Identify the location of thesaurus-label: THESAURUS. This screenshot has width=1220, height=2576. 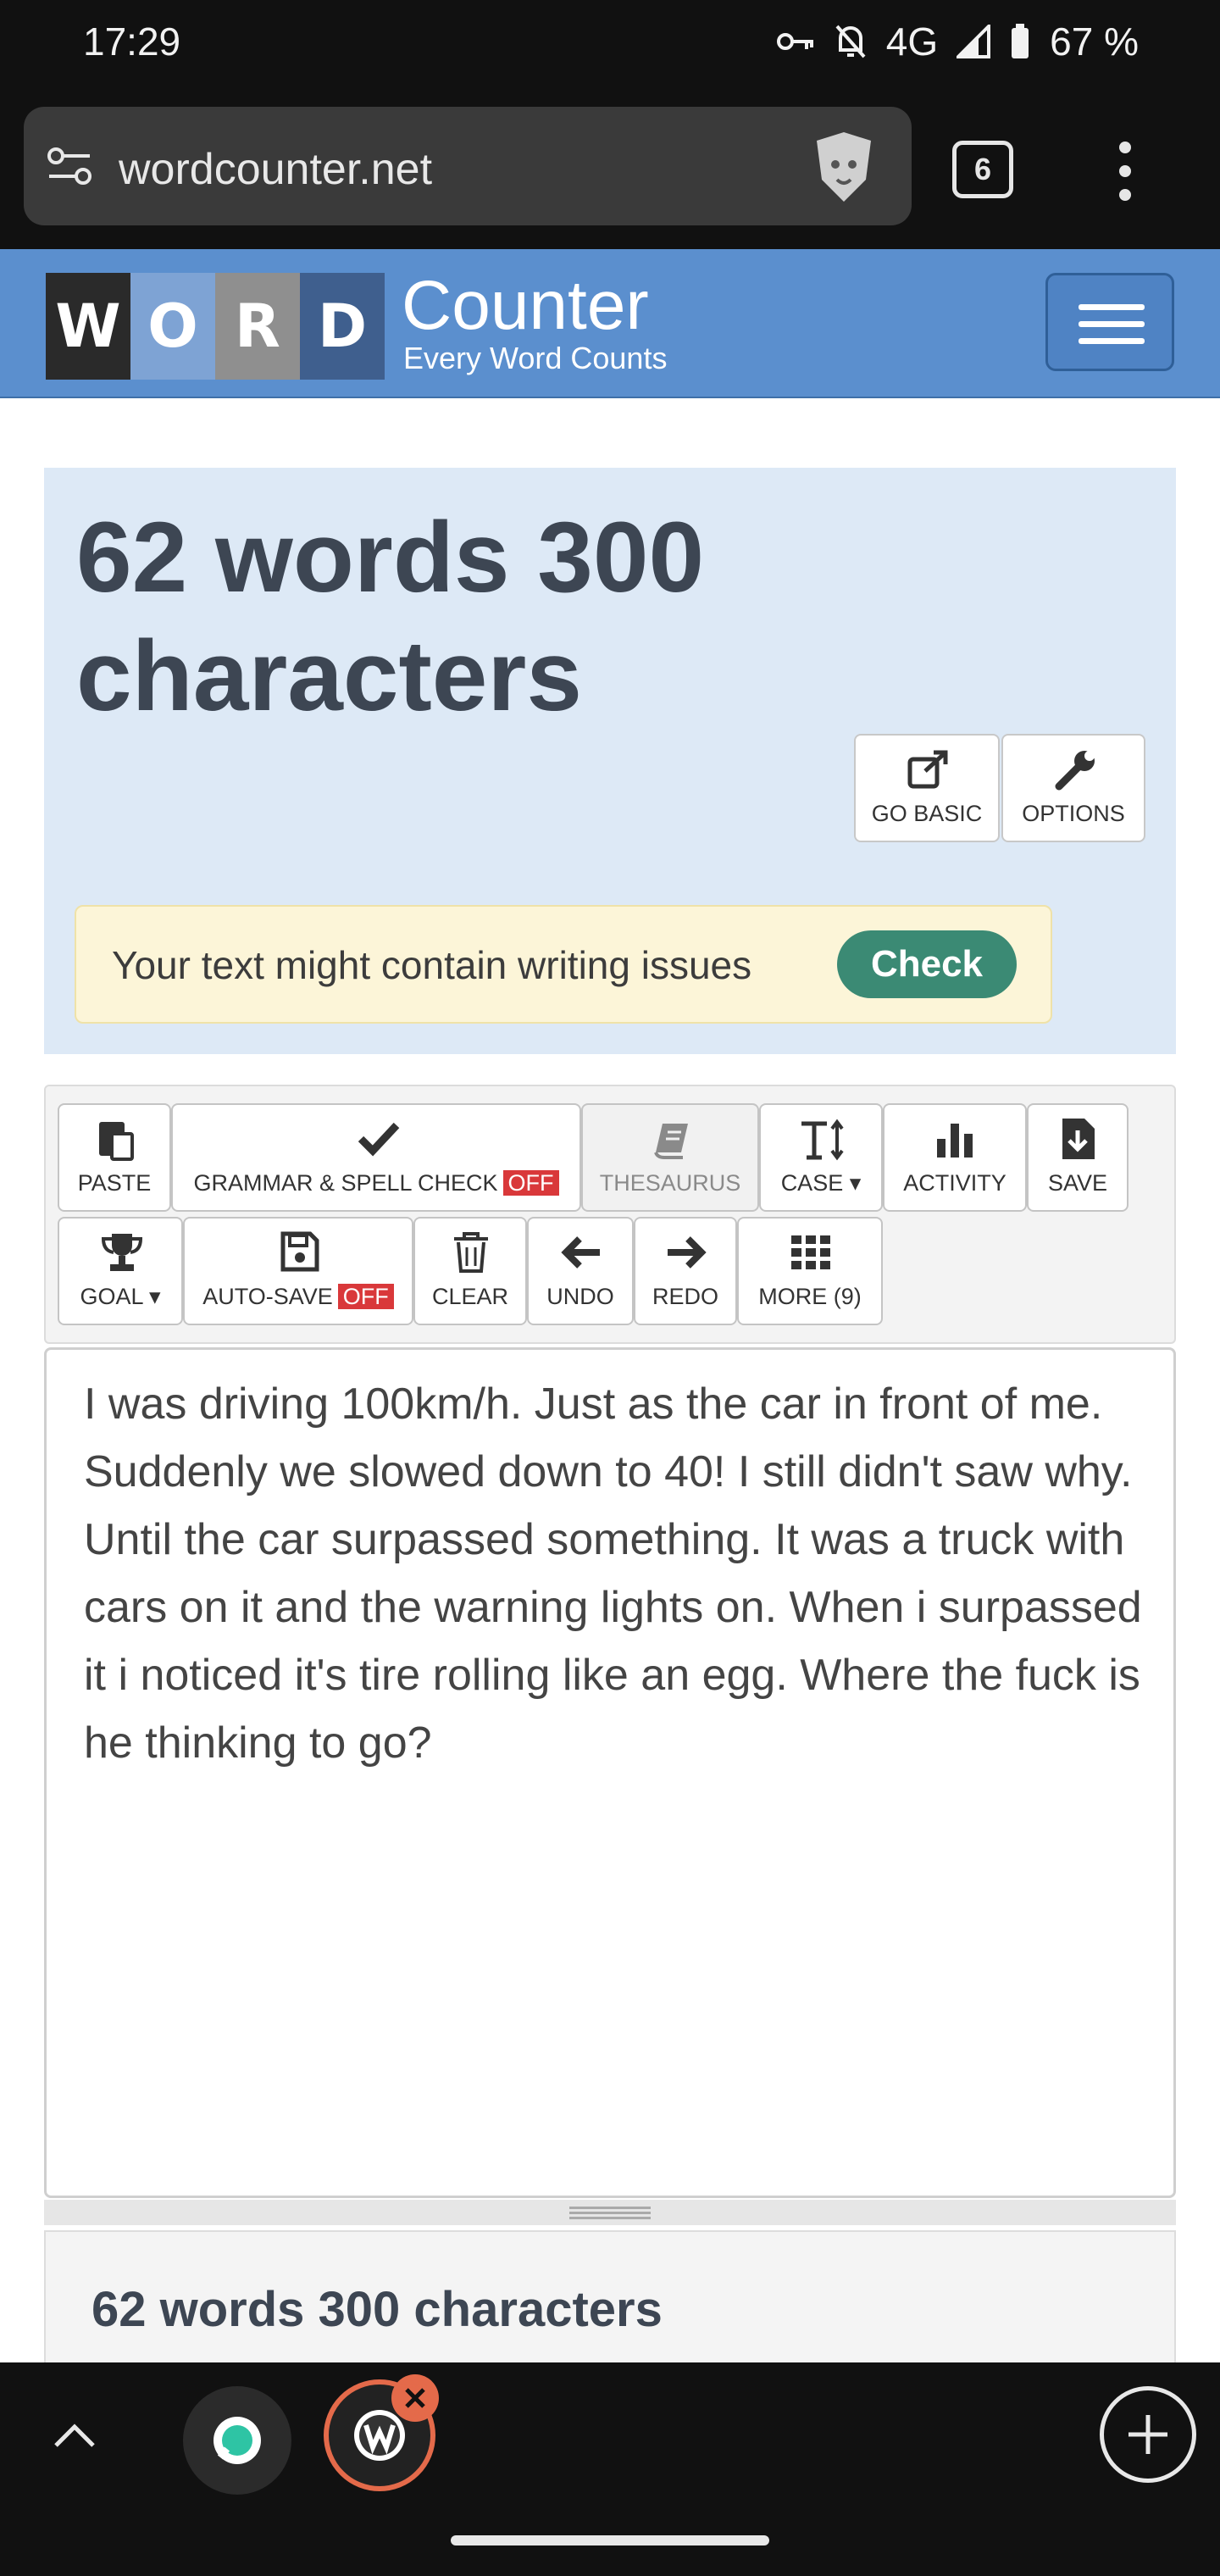
(670, 1183).